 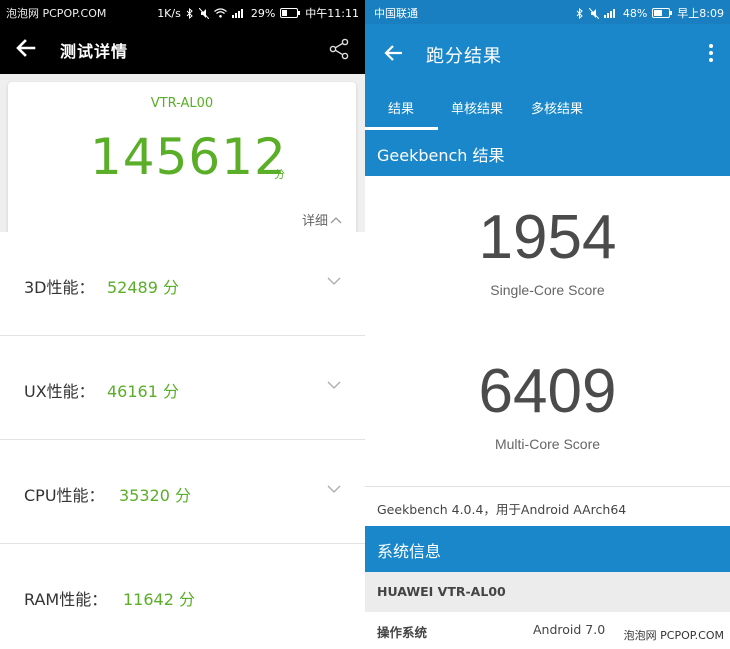 What do you see at coordinates (401, 107) in the screenshot?
I see `tab-results: 结果` at bounding box center [401, 107].